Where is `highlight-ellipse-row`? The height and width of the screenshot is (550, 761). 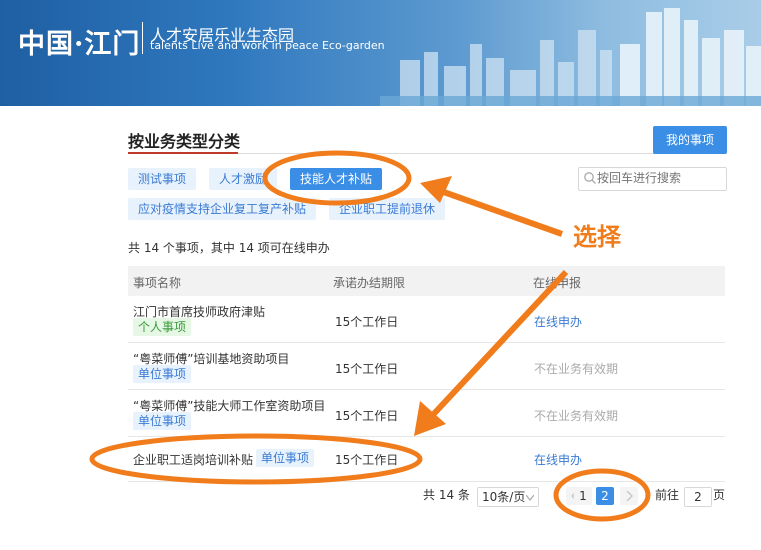 highlight-ellipse-row is located at coordinates (256, 459).